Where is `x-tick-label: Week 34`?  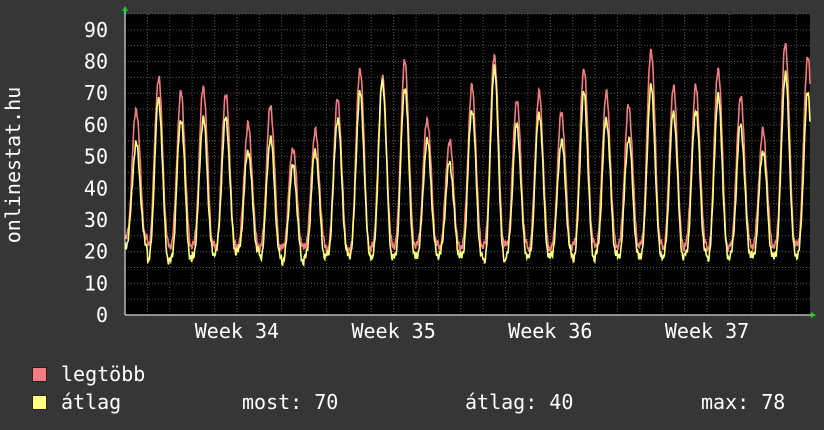
x-tick-label: Week 34 is located at coordinates (237, 331).